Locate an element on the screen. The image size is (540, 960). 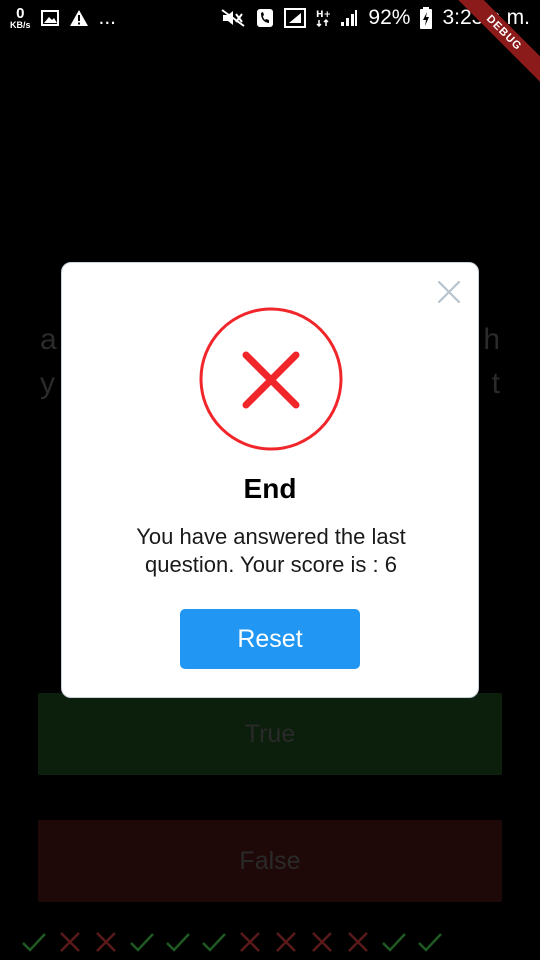
reset-button-label: Reset is located at coordinates (270, 638).